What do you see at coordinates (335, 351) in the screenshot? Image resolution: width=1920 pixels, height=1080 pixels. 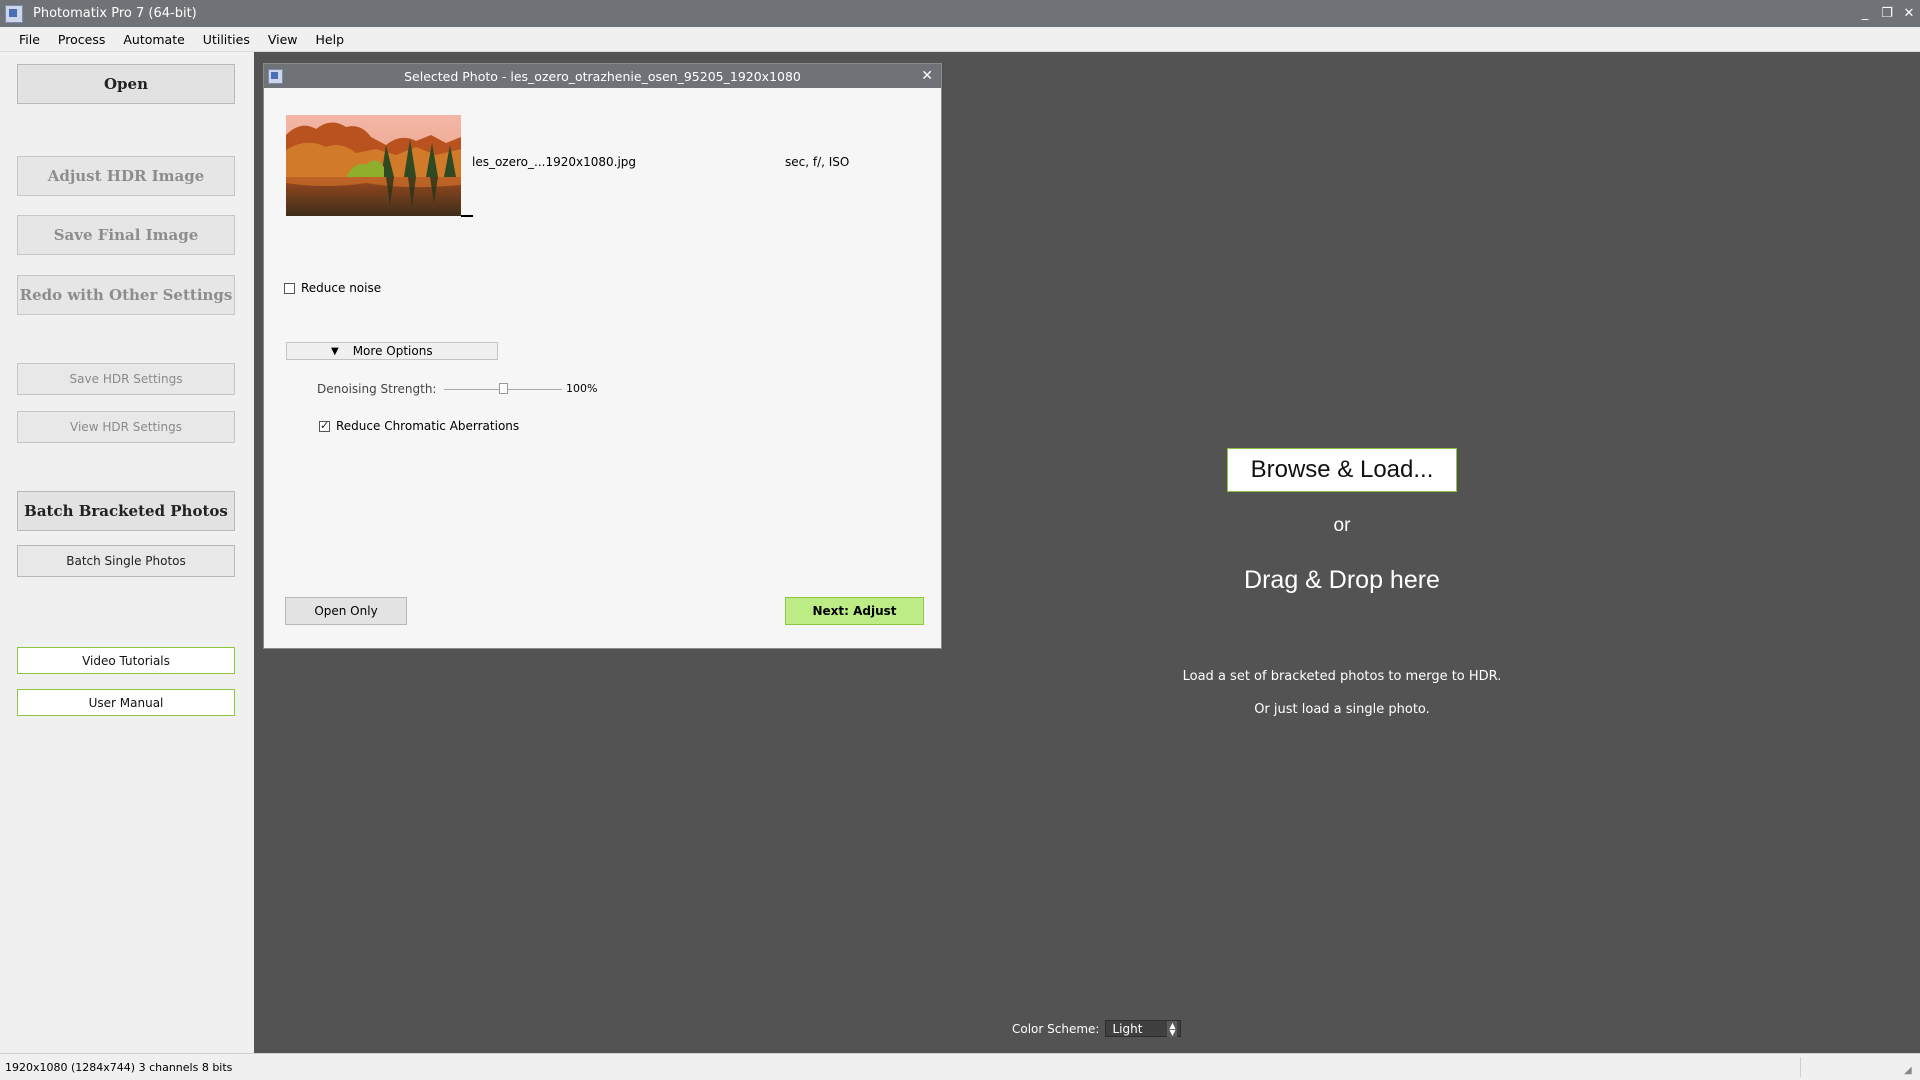 I see `chevron-down-icon: ▼` at bounding box center [335, 351].